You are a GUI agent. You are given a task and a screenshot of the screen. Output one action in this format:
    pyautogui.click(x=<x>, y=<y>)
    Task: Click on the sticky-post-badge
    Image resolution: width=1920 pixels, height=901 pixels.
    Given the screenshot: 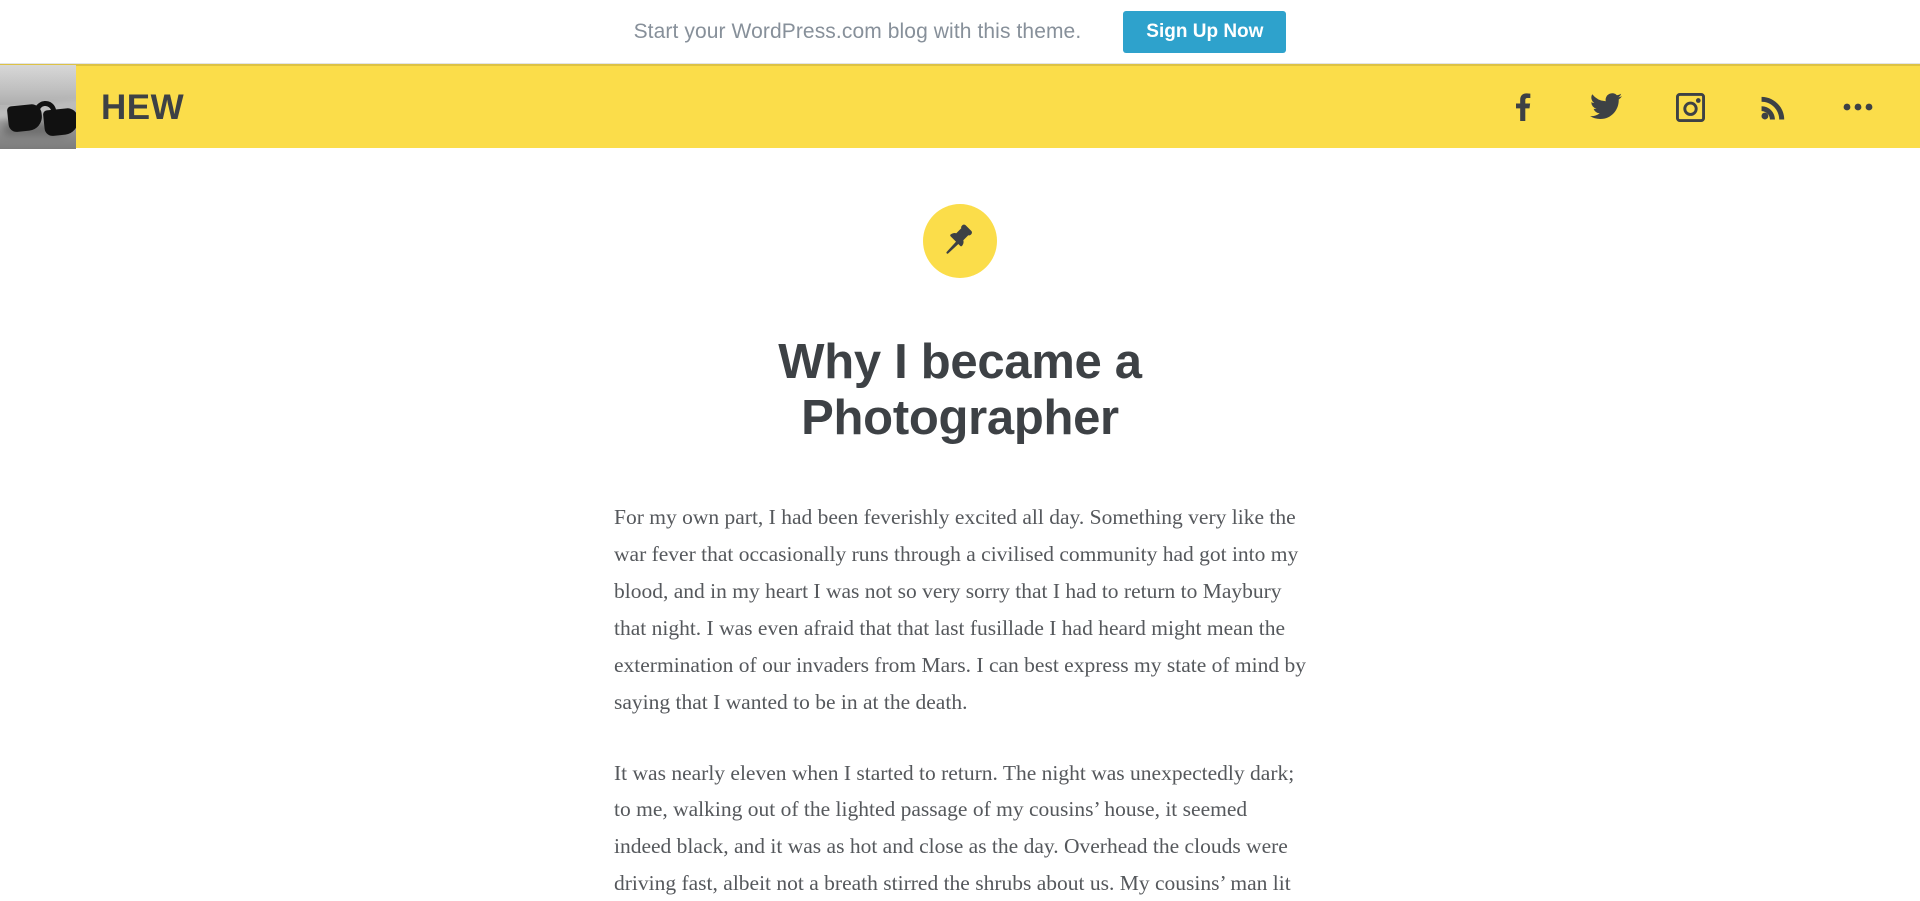 What is the action you would take?
    pyautogui.click(x=960, y=241)
    